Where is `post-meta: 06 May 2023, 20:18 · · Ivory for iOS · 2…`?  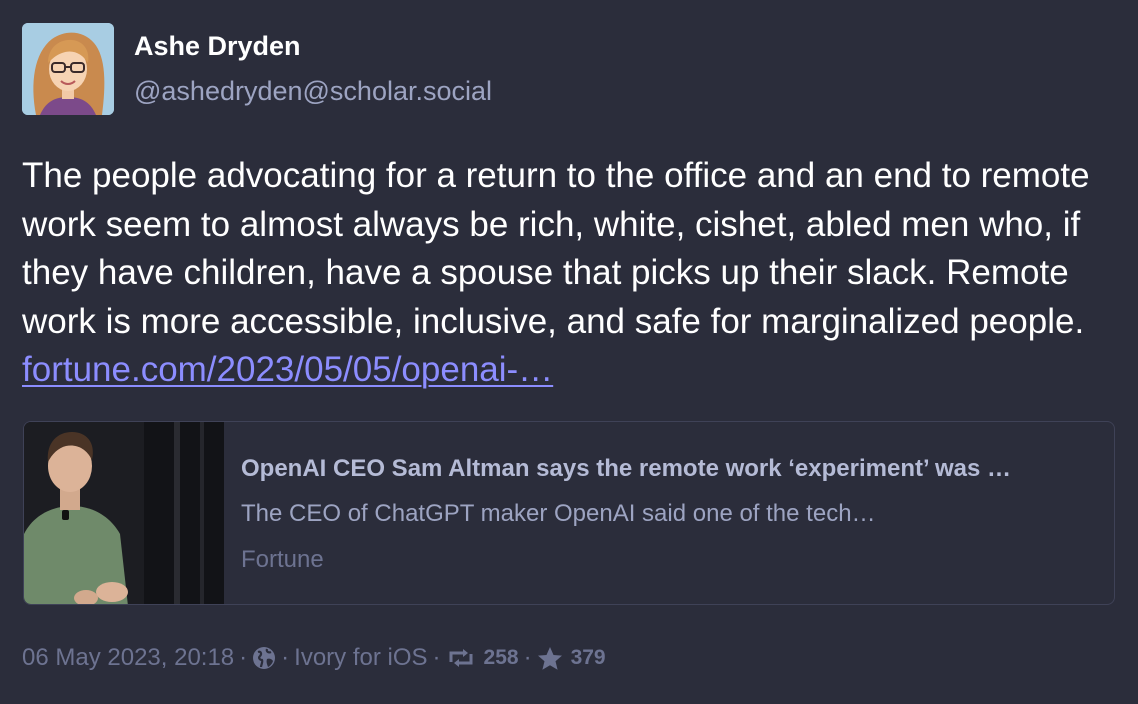
post-meta: 06 May 2023, 20:18 · · Ivory for iOS · 2… is located at coordinates (314, 658).